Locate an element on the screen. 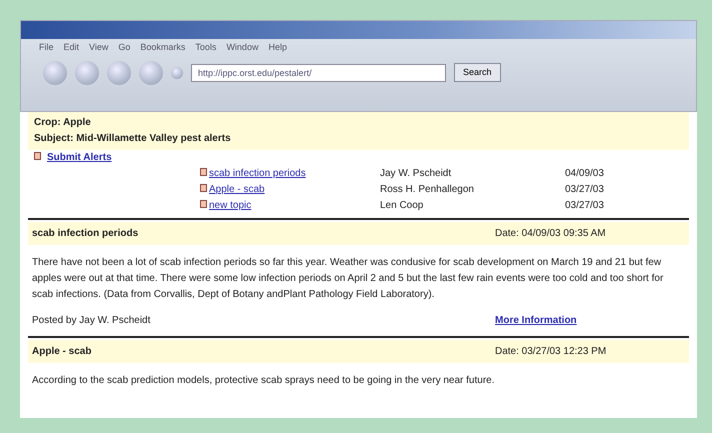 This screenshot has width=712, height=433. menu-item: Bookmarks is located at coordinates (163, 47).